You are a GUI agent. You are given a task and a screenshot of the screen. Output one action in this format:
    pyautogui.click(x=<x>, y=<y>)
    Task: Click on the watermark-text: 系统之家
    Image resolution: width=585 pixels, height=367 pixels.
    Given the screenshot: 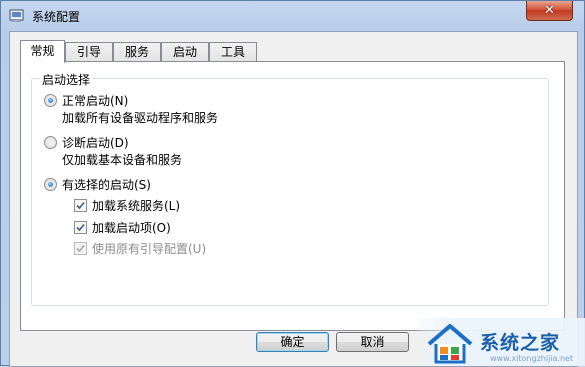 What is the action you would take?
    pyautogui.click(x=520, y=343)
    